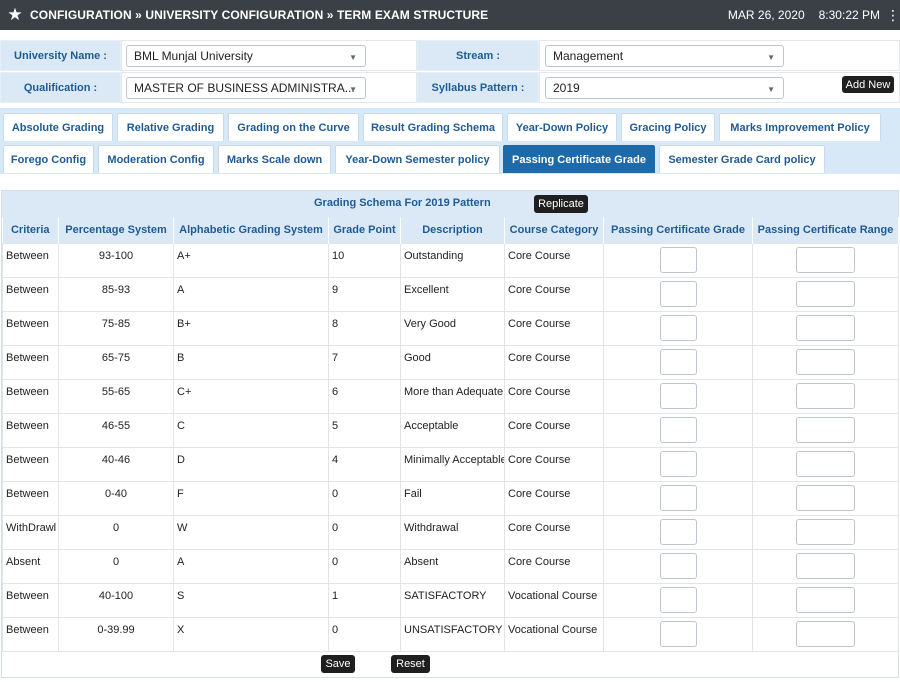 This screenshot has height=682, width=900. I want to click on course-category-cell: Vocational Course, so click(554, 600).